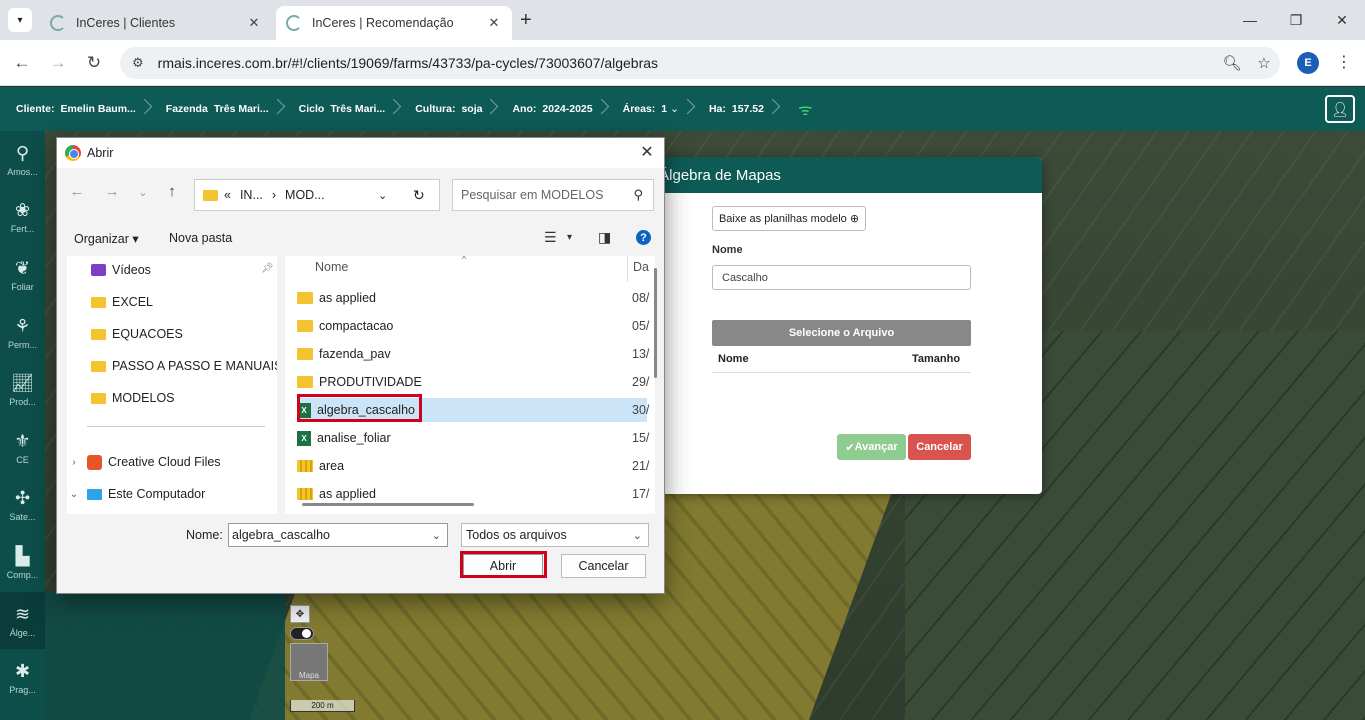  What do you see at coordinates (551, 109) in the screenshot?
I see `crumb-ano: Ano: 2024-2025` at bounding box center [551, 109].